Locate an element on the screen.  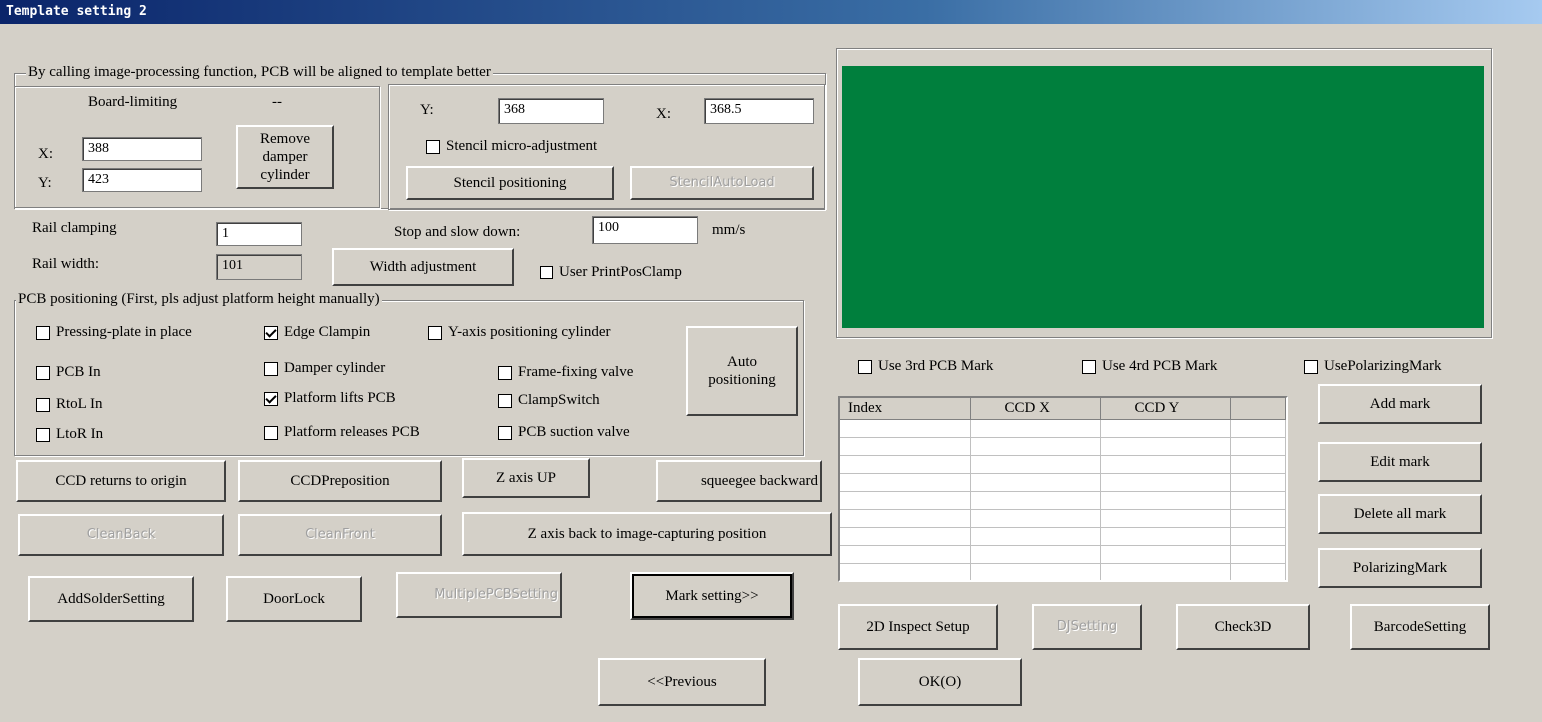
platform-lifts-checkbox: Platform lifts PCB is located at coordinates (330, 398).